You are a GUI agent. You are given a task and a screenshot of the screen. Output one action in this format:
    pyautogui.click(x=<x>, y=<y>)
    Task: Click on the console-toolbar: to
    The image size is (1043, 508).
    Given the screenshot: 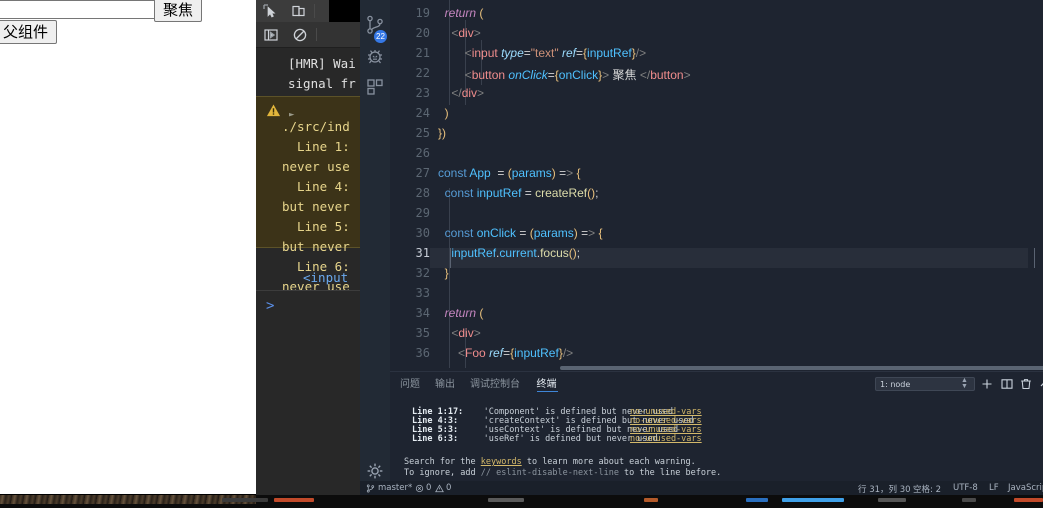 What is the action you would take?
    pyautogui.click(x=308, y=44)
    